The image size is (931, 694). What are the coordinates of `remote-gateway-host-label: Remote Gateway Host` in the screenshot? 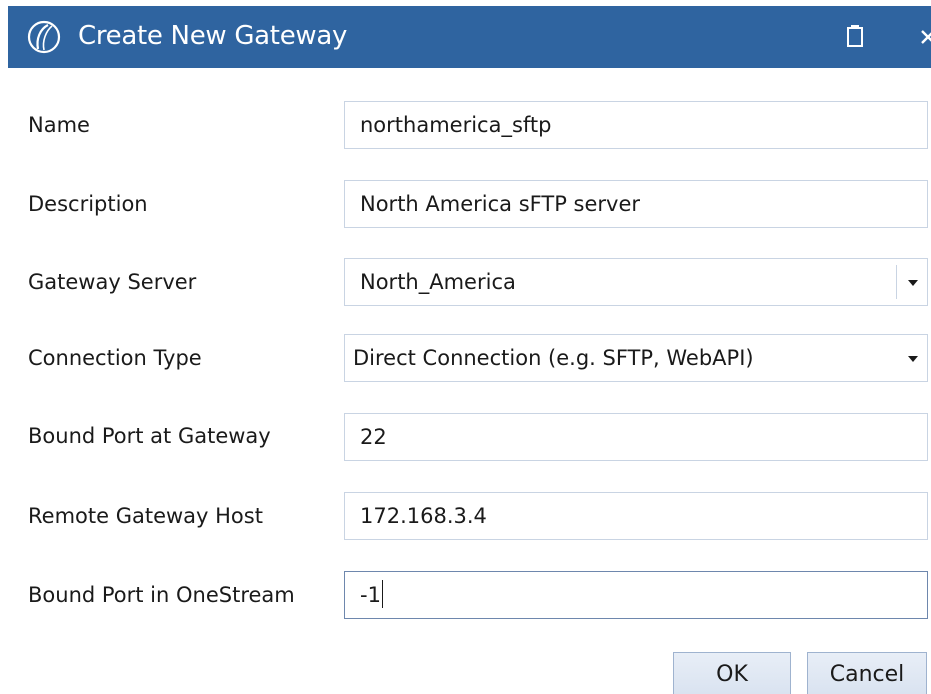 It's located at (145, 516).